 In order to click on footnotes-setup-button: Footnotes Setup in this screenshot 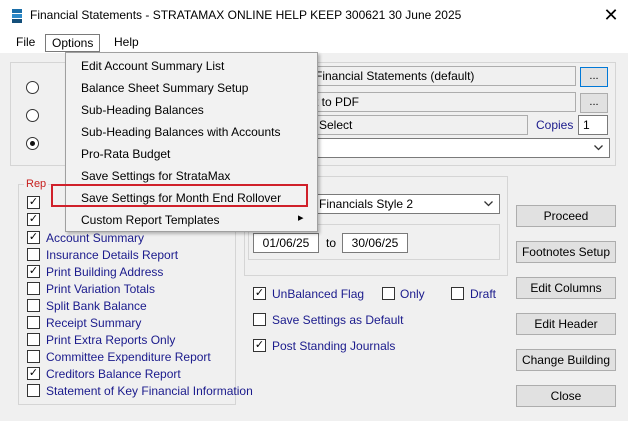, I will do `click(566, 252)`.